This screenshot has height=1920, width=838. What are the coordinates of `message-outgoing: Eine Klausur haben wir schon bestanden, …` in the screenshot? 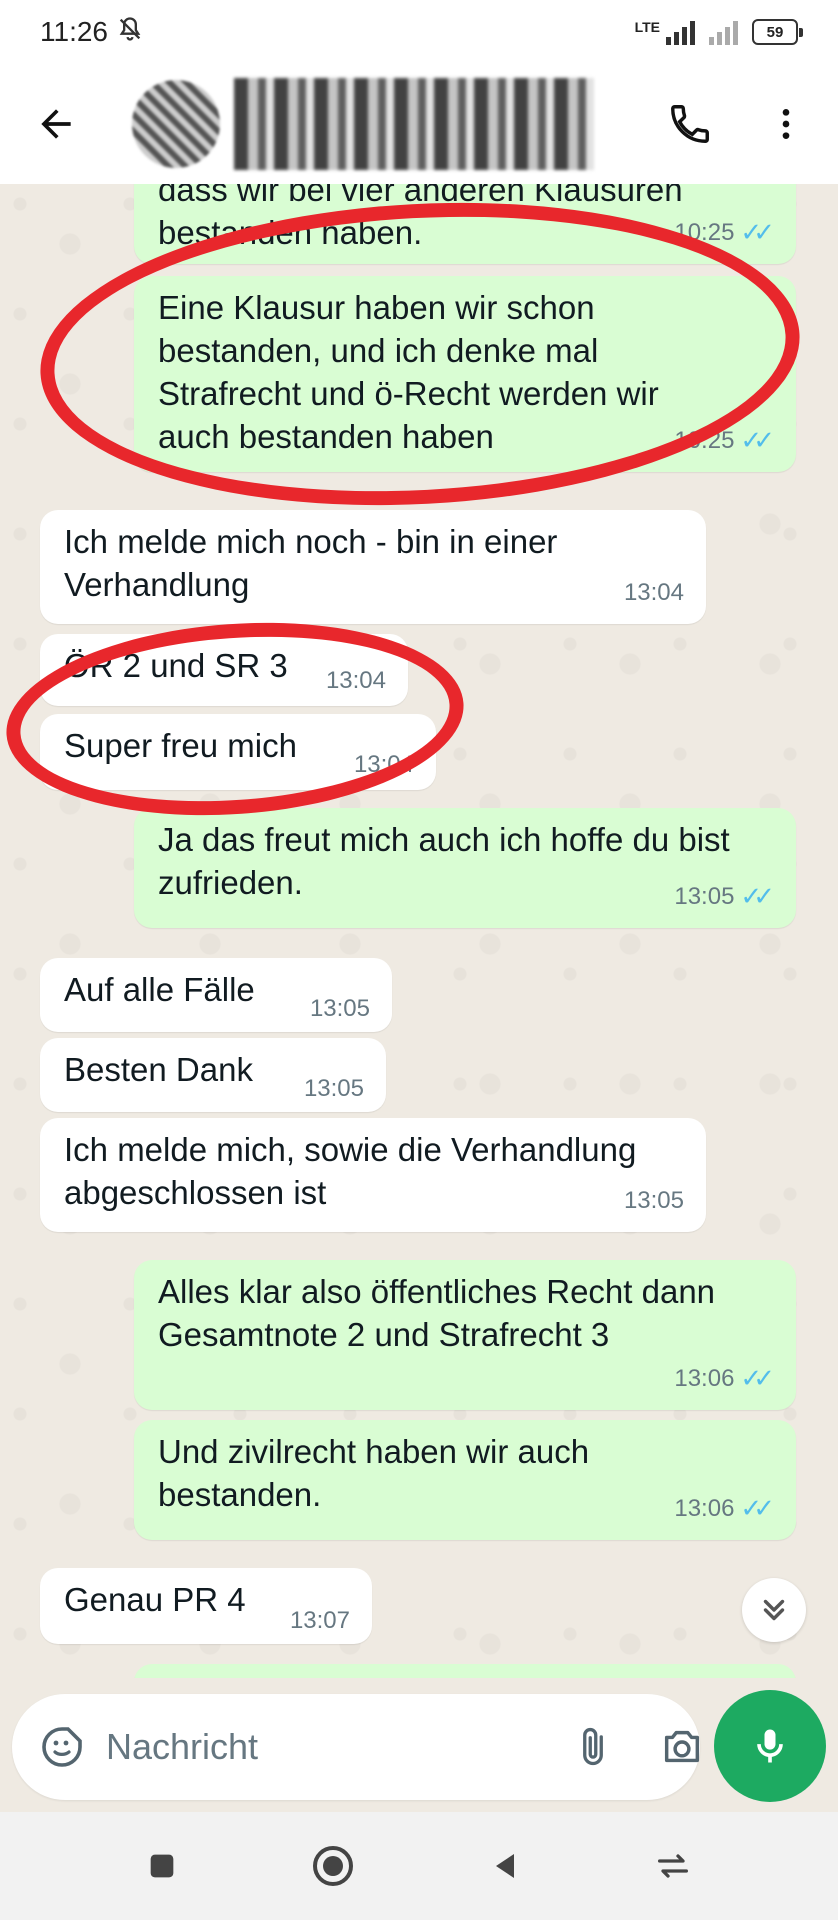 It's located at (465, 374).